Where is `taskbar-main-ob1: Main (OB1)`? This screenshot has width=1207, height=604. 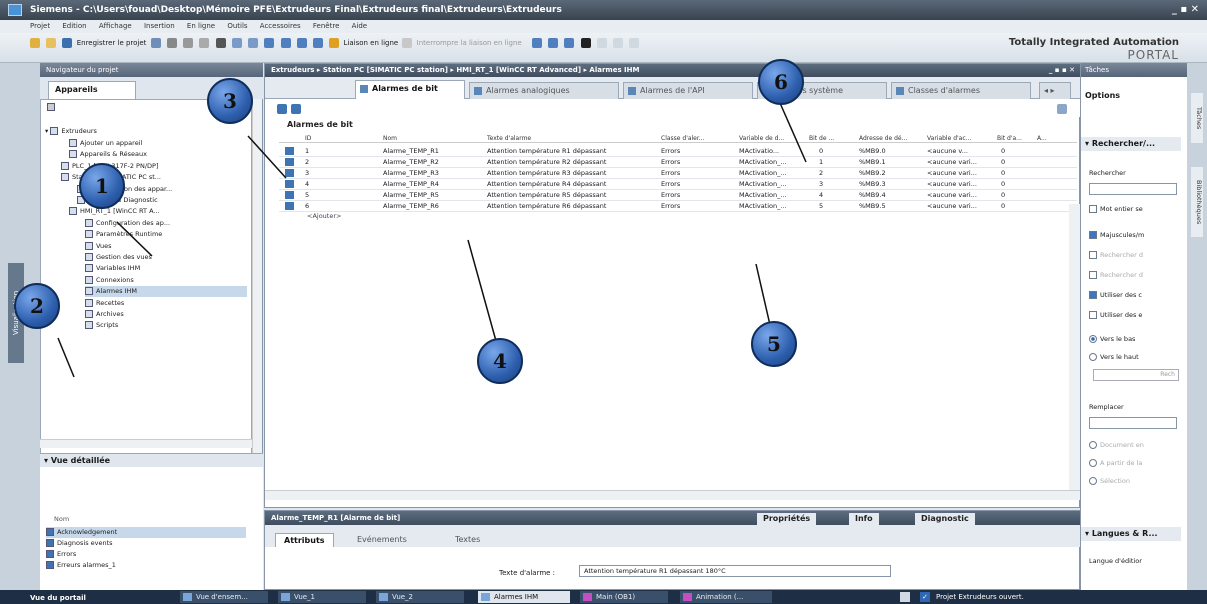
taskbar-main-ob1: Main (OB1) is located at coordinates (624, 597).